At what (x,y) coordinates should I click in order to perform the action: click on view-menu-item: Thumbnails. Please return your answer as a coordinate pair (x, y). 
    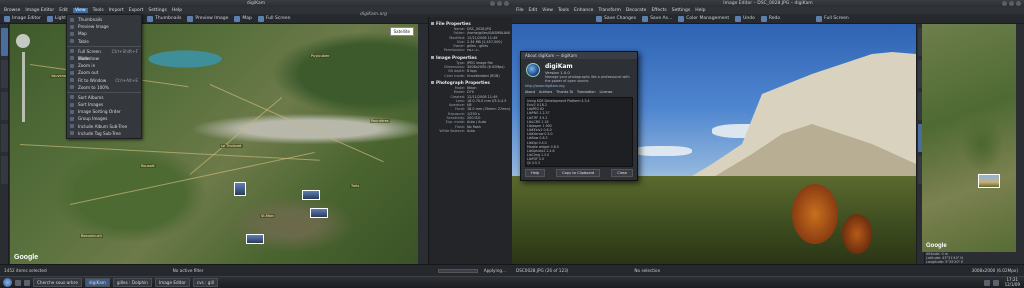
    Looking at the image, I should click on (104, 19).